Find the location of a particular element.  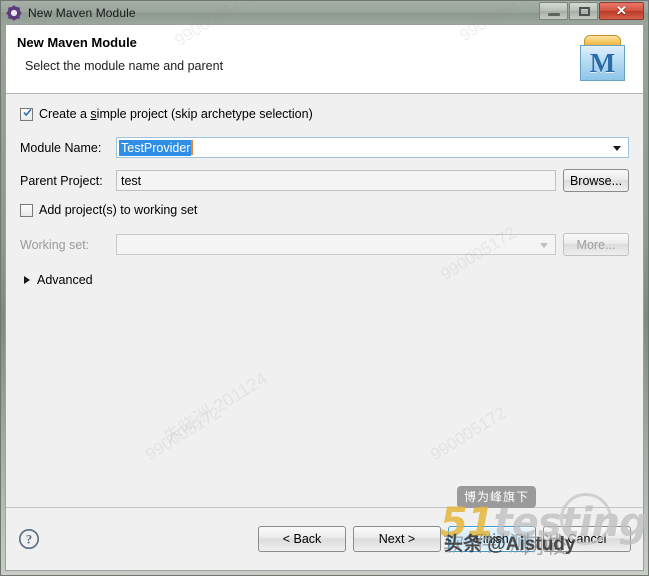

working-set-label: Working set: is located at coordinates (55, 244).